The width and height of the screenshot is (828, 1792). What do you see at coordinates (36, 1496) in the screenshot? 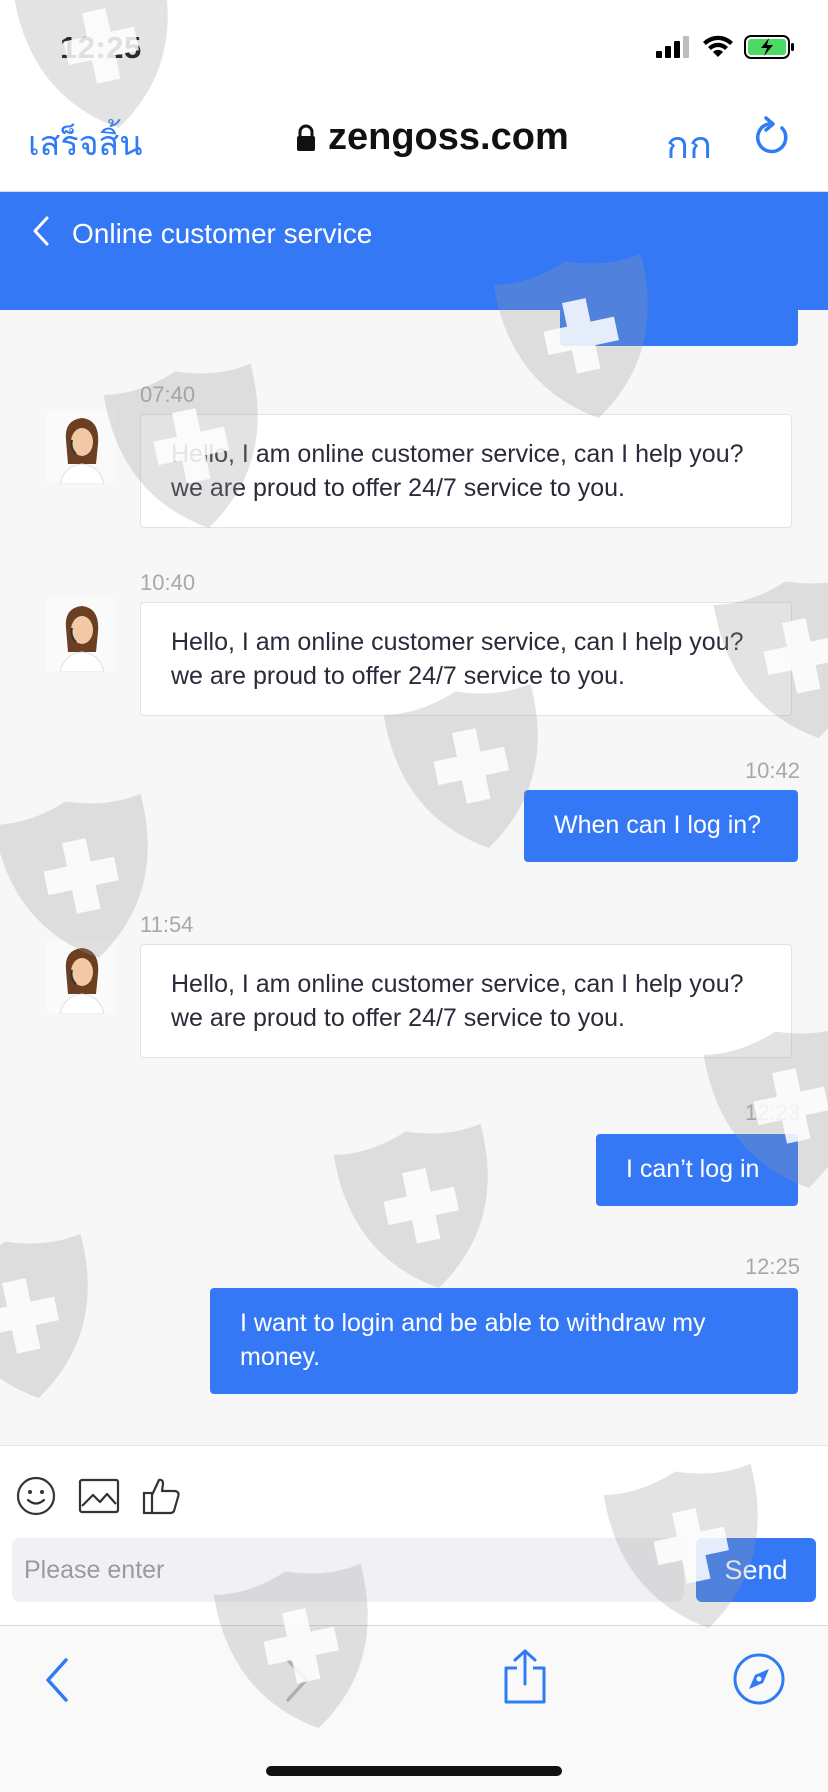
I see `smiley-face-icon` at bounding box center [36, 1496].